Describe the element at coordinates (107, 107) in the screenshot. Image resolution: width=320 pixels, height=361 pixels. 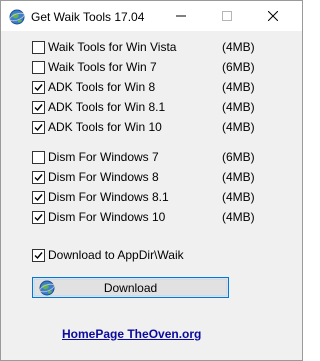
I see `option-label: ADK Tools for Win 8.1` at that location.